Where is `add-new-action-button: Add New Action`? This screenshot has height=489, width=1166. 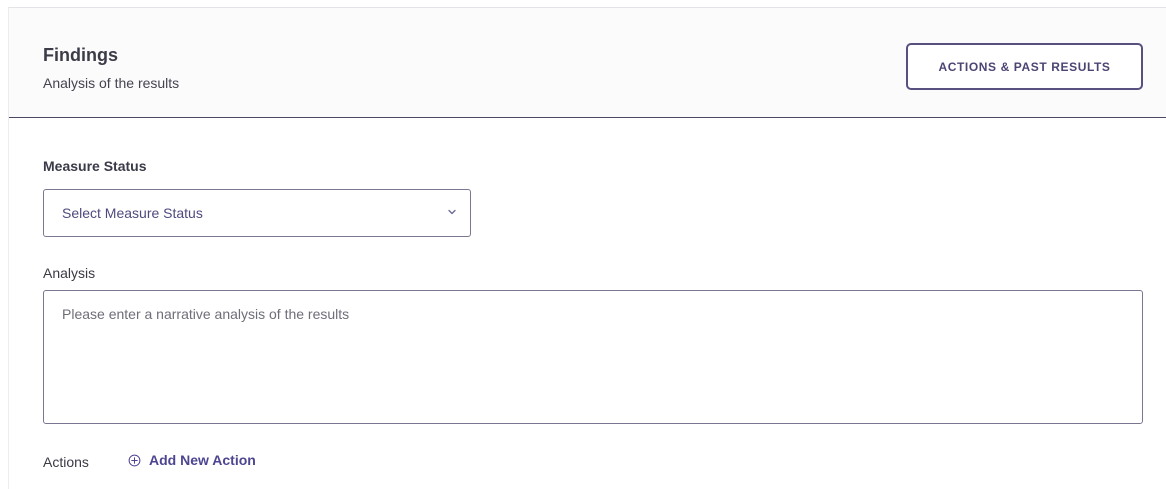
add-new-action-button: Add New Action is located at coordinates (192, 460).